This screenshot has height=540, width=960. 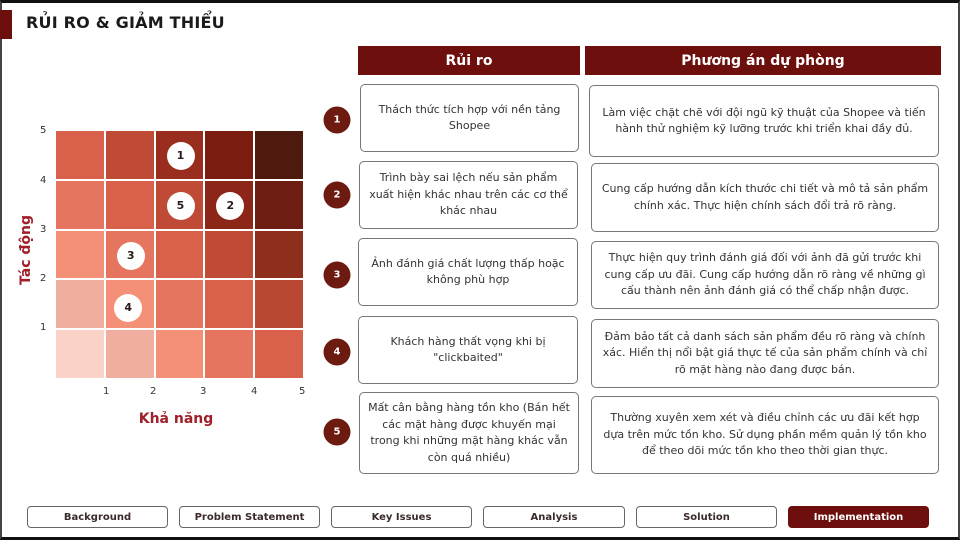 I want to click on nav-implementation: Implementation, so click(x=858, y=517).